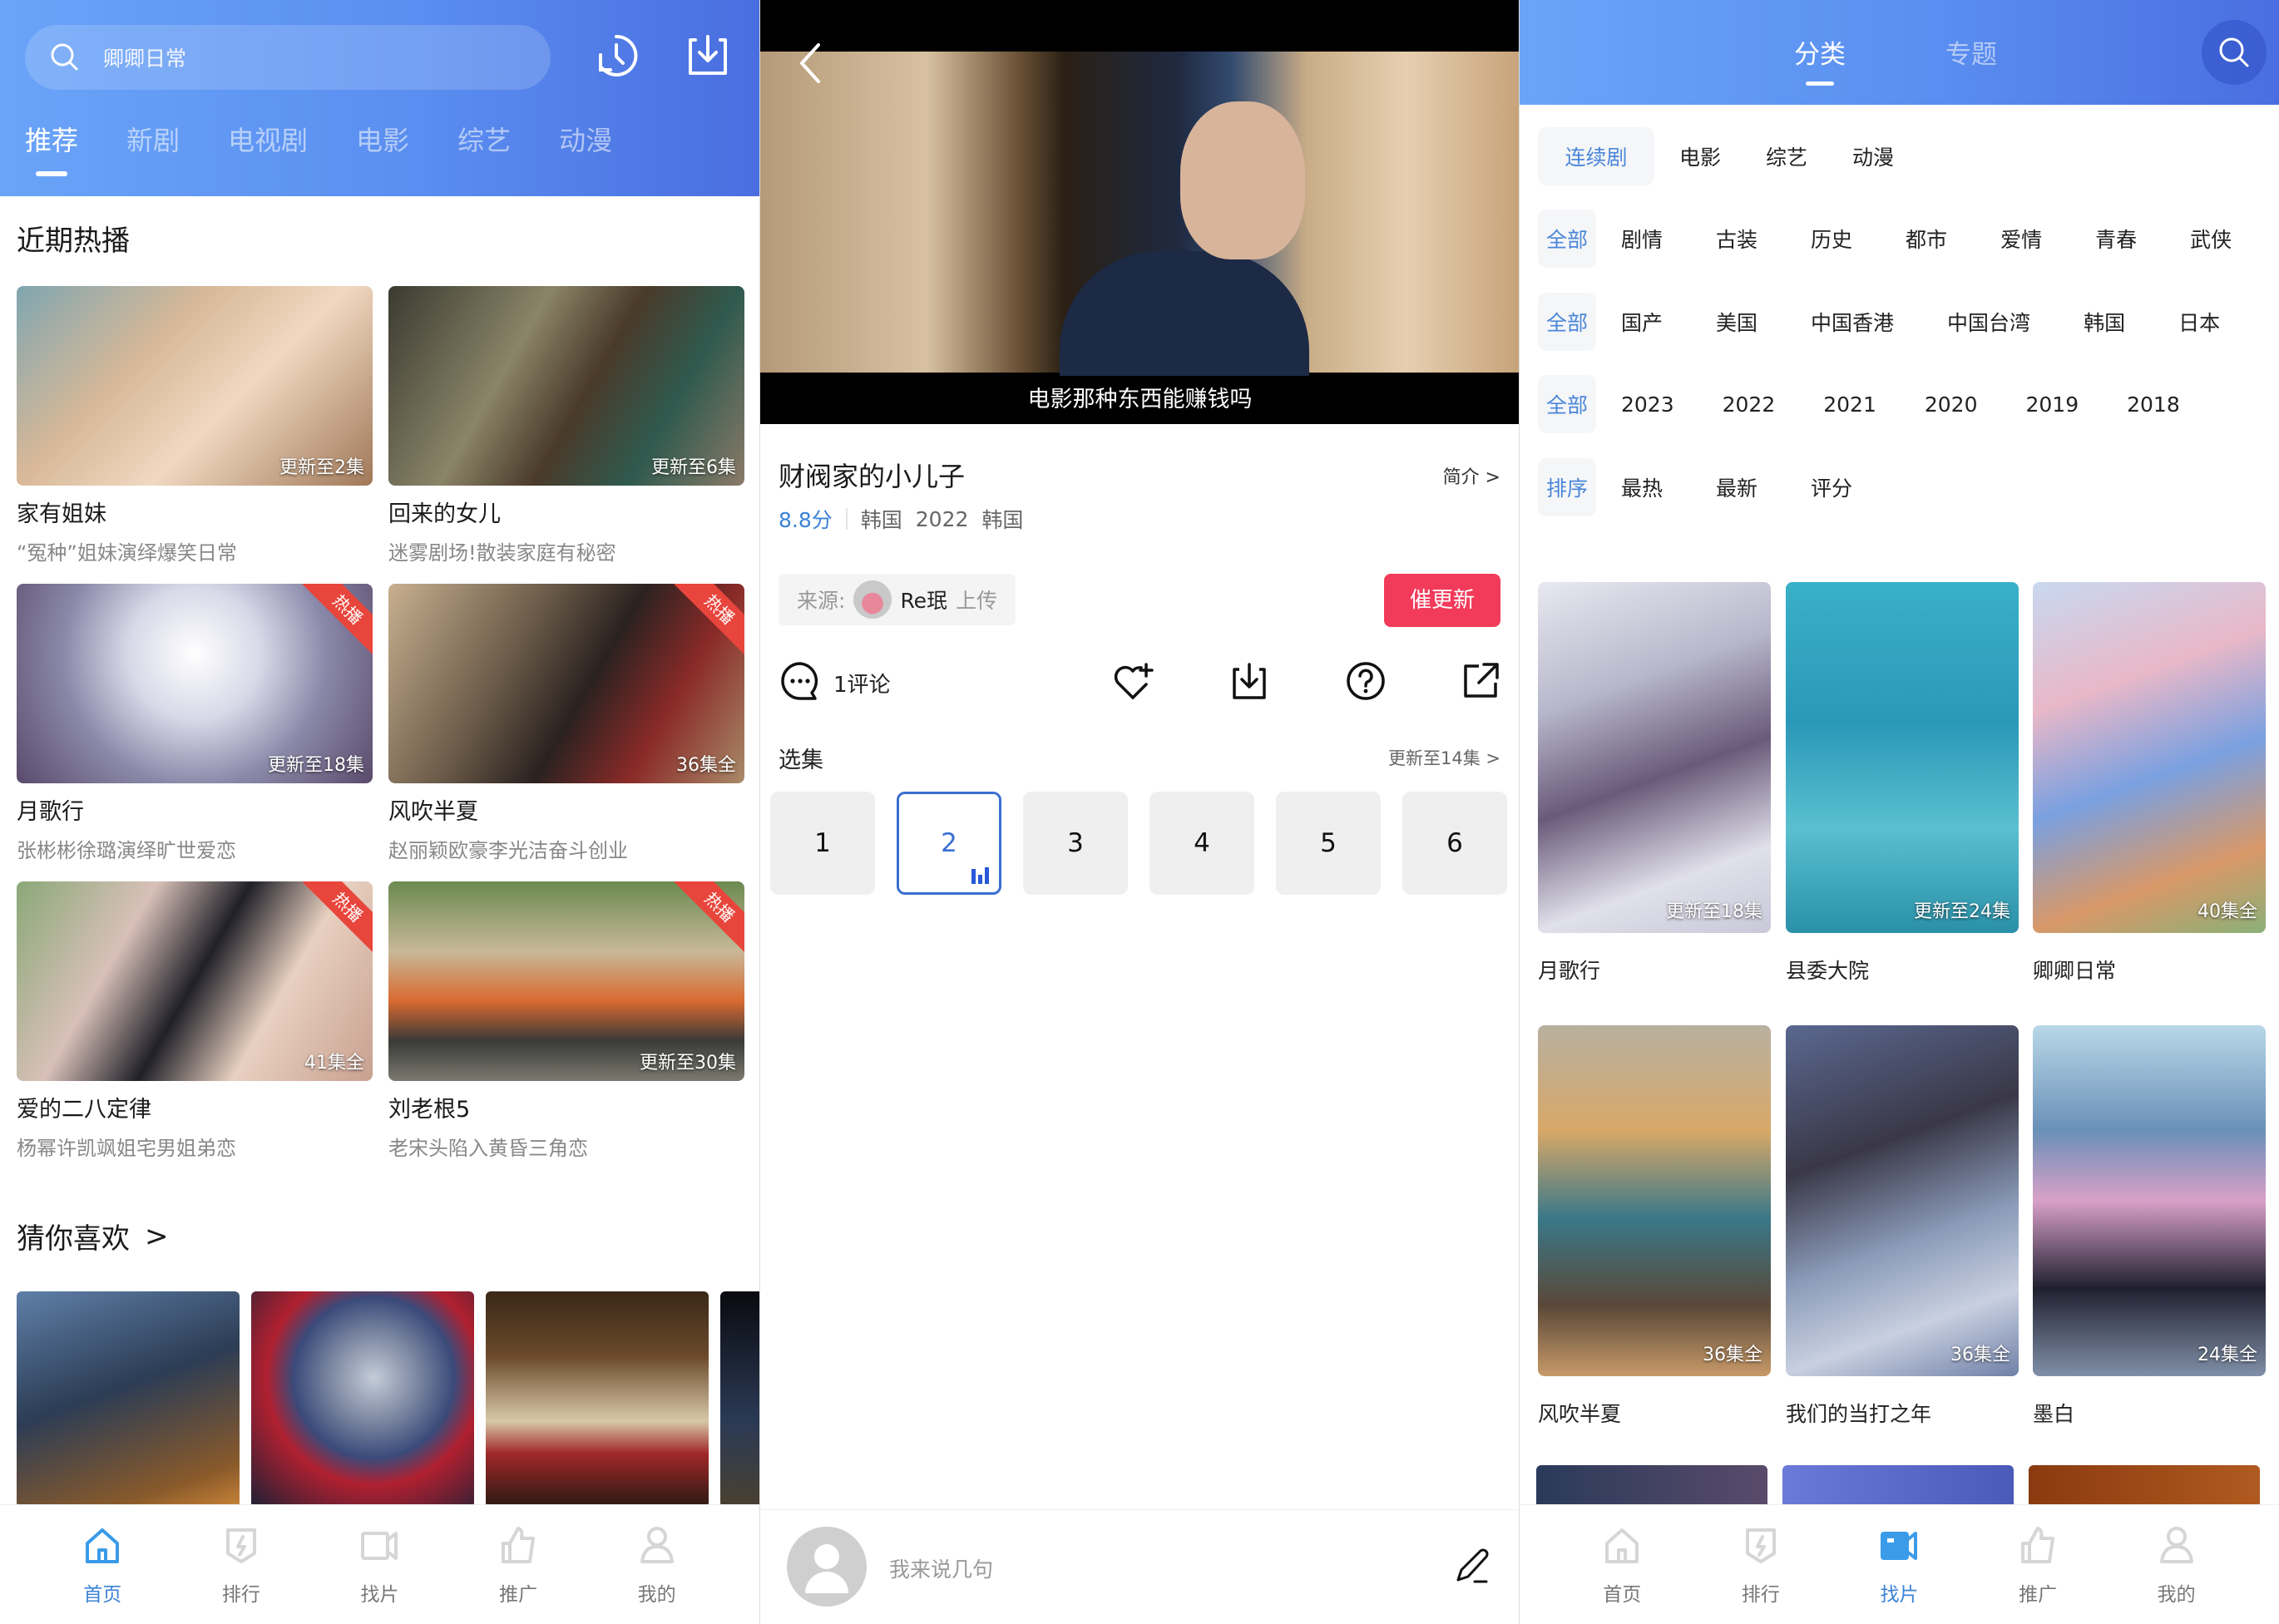  What do you see at coordinates (1736, 487) in the screenshot?
I see `filter-option: 最新` at bounding box center [1736, 487].